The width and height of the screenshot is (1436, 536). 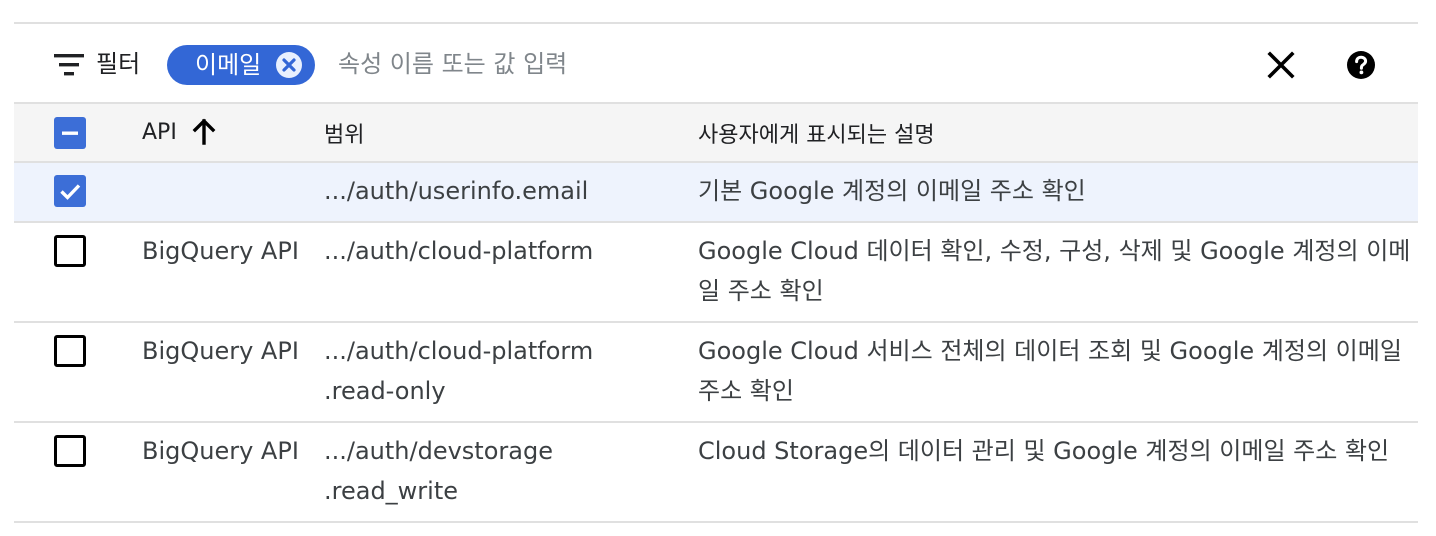 I want to click on row-scope-line2: .read-only, so click(x=385, y=391).